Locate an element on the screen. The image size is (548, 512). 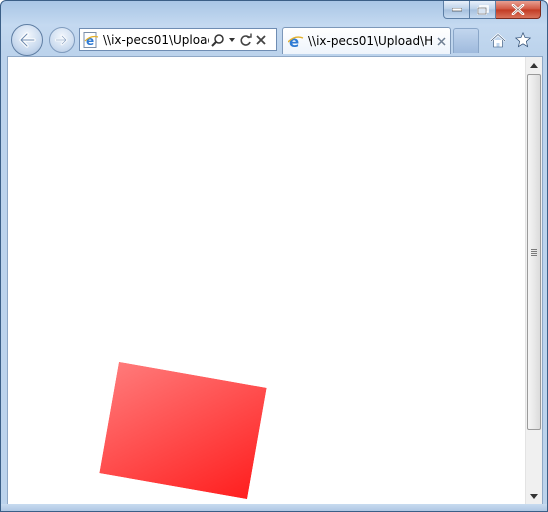
restore-icon is located at coordinates (482, 9).